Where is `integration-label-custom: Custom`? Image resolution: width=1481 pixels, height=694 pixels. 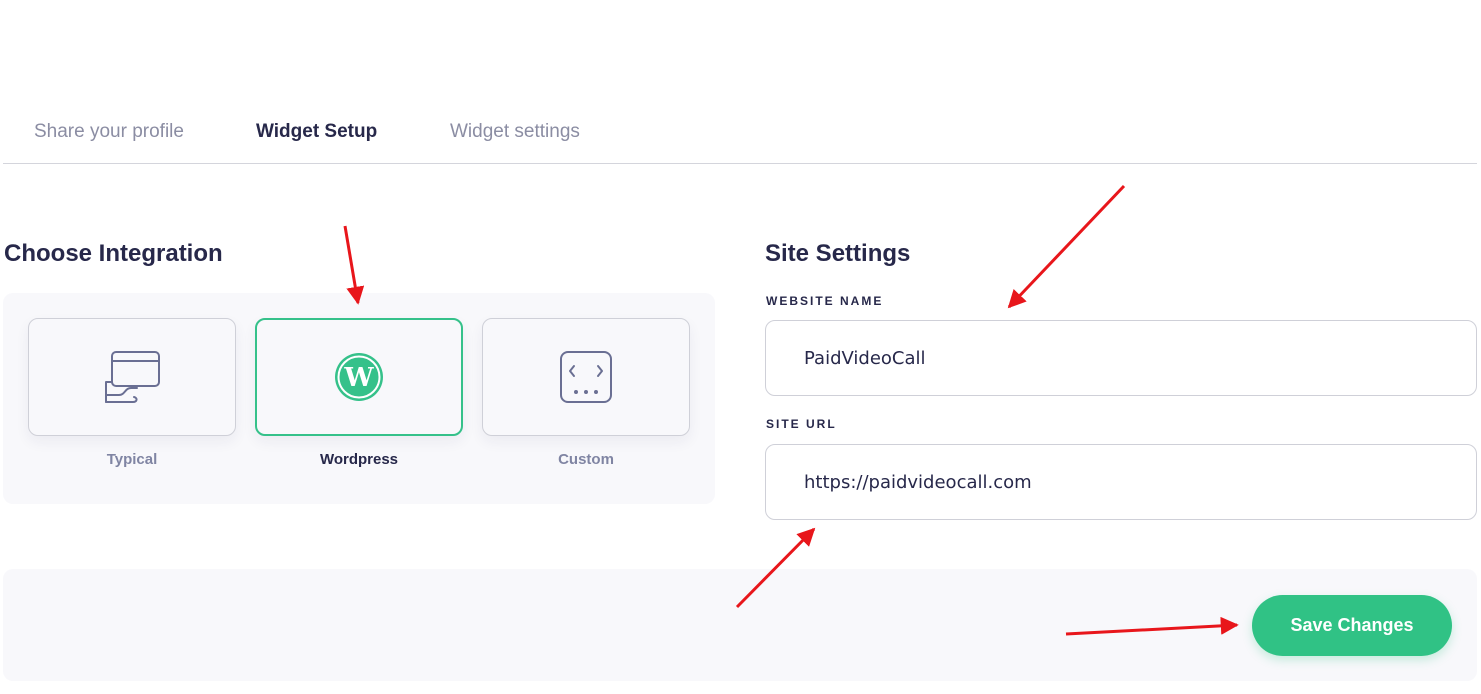 integration-label-custom: Custom is located at coordinates (586, 459).